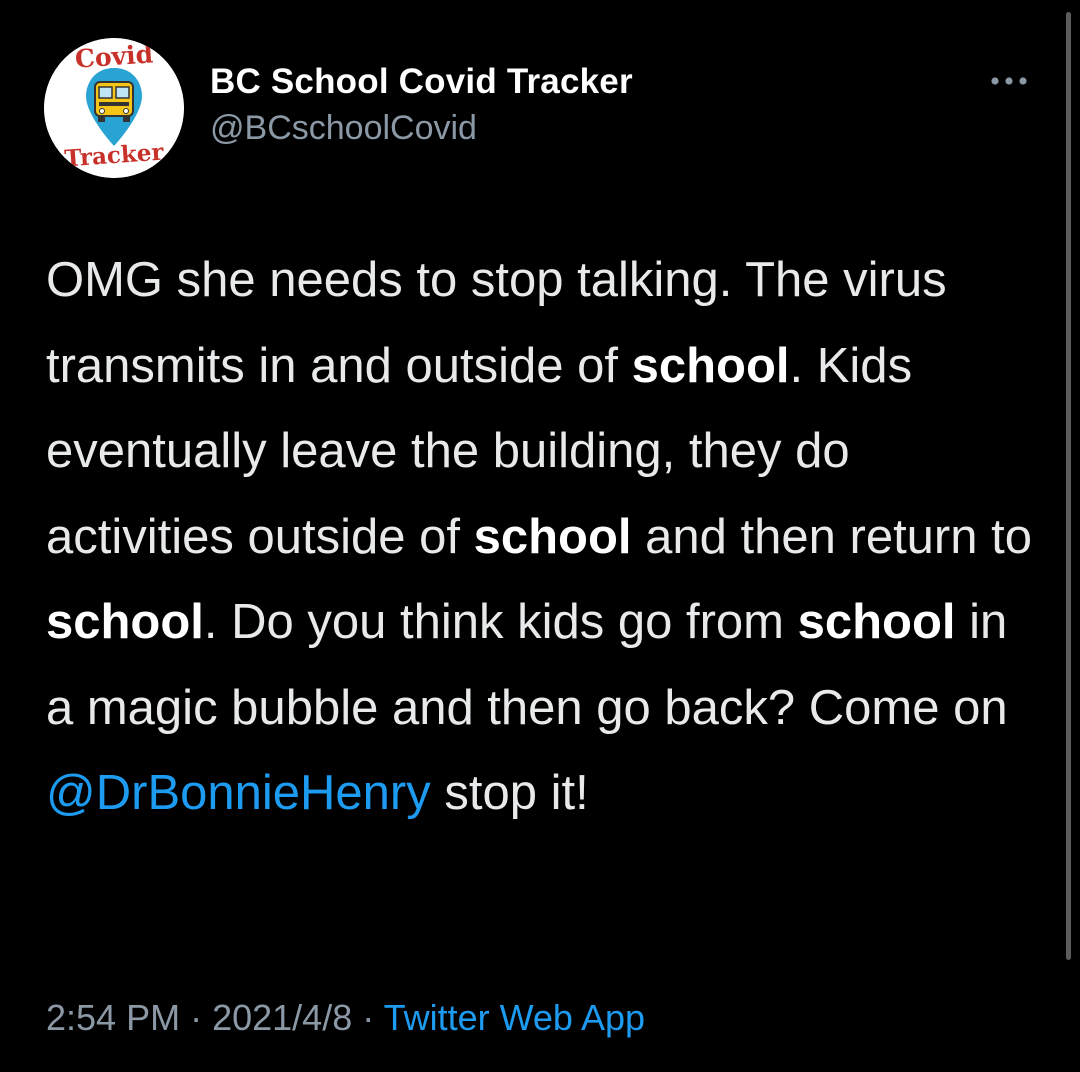  What do you see at coordinates (1068, 486) in the screenshot?
I see `scrollbar` at bounding box center [1068, 486].